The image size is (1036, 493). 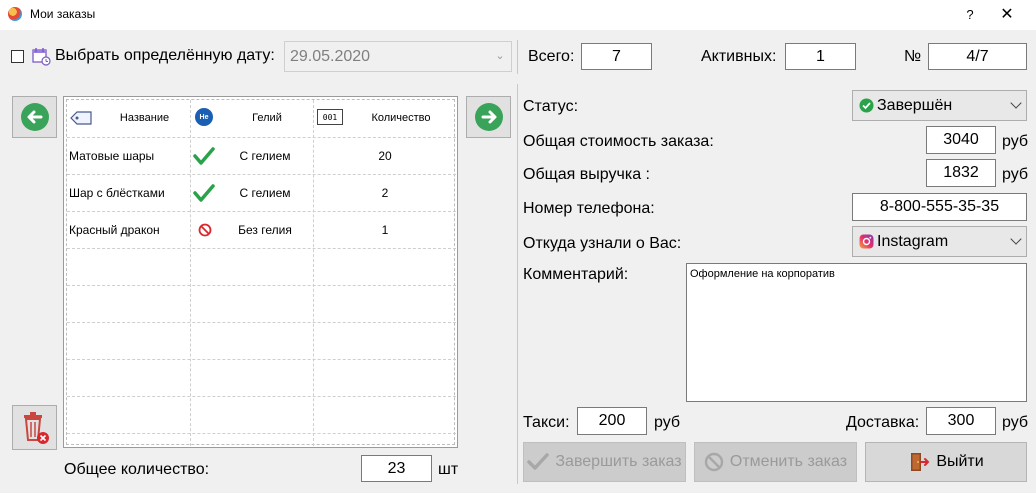 What do you see at coordinates (15, 14) in the screenshot?
I see `app-icon` at bounding box center [15, 14].